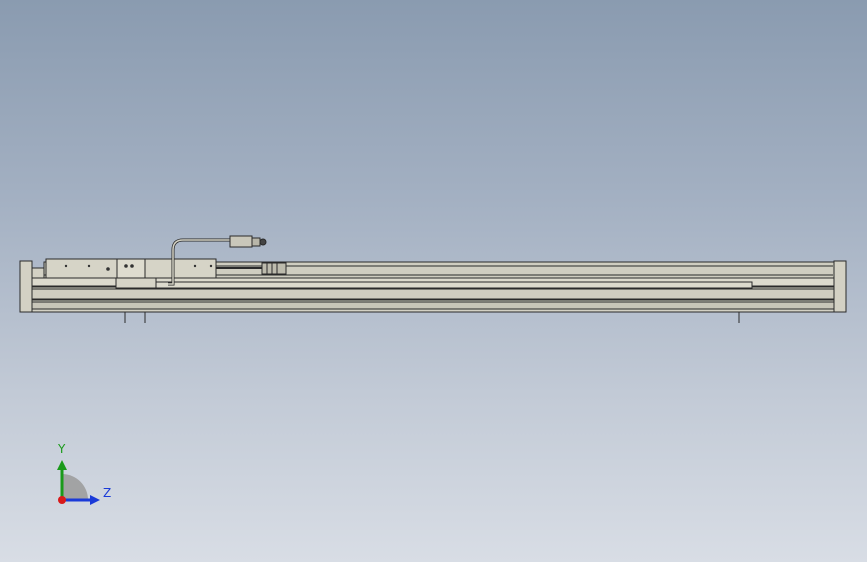  What do you see at coordinates (62, 500) in the screenshot?
I see `x-axis-dot` at bounding box center [62, 500].